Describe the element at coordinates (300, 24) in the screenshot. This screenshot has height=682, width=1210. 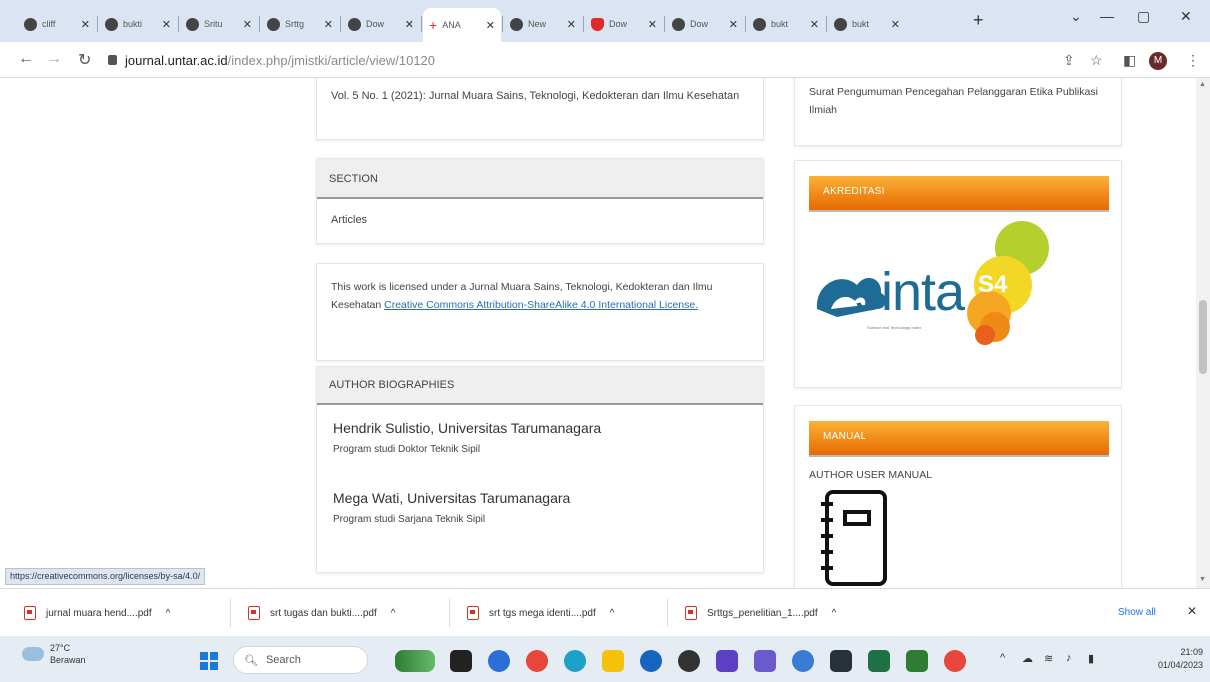
I see `browser-tab: Srttg ✕` at that location.